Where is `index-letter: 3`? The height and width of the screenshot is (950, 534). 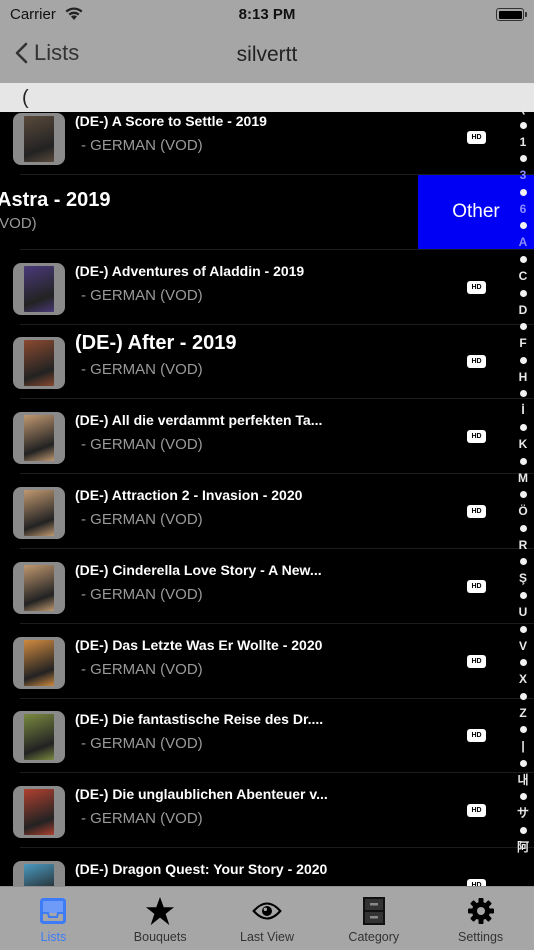
index-letter: 3 is located at coordinates (523, 175).